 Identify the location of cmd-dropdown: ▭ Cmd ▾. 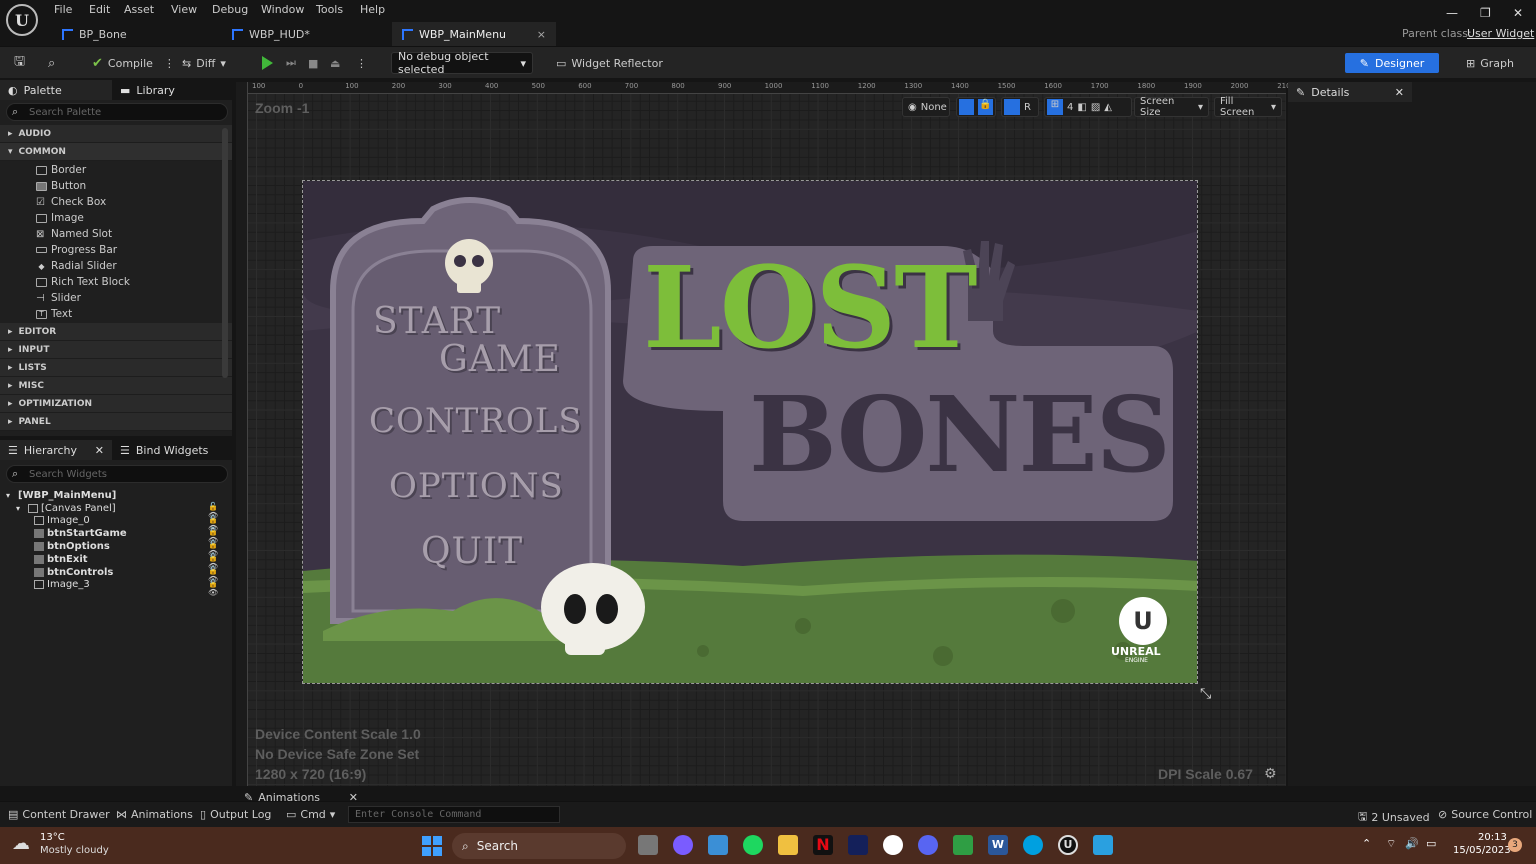
(310, 814).